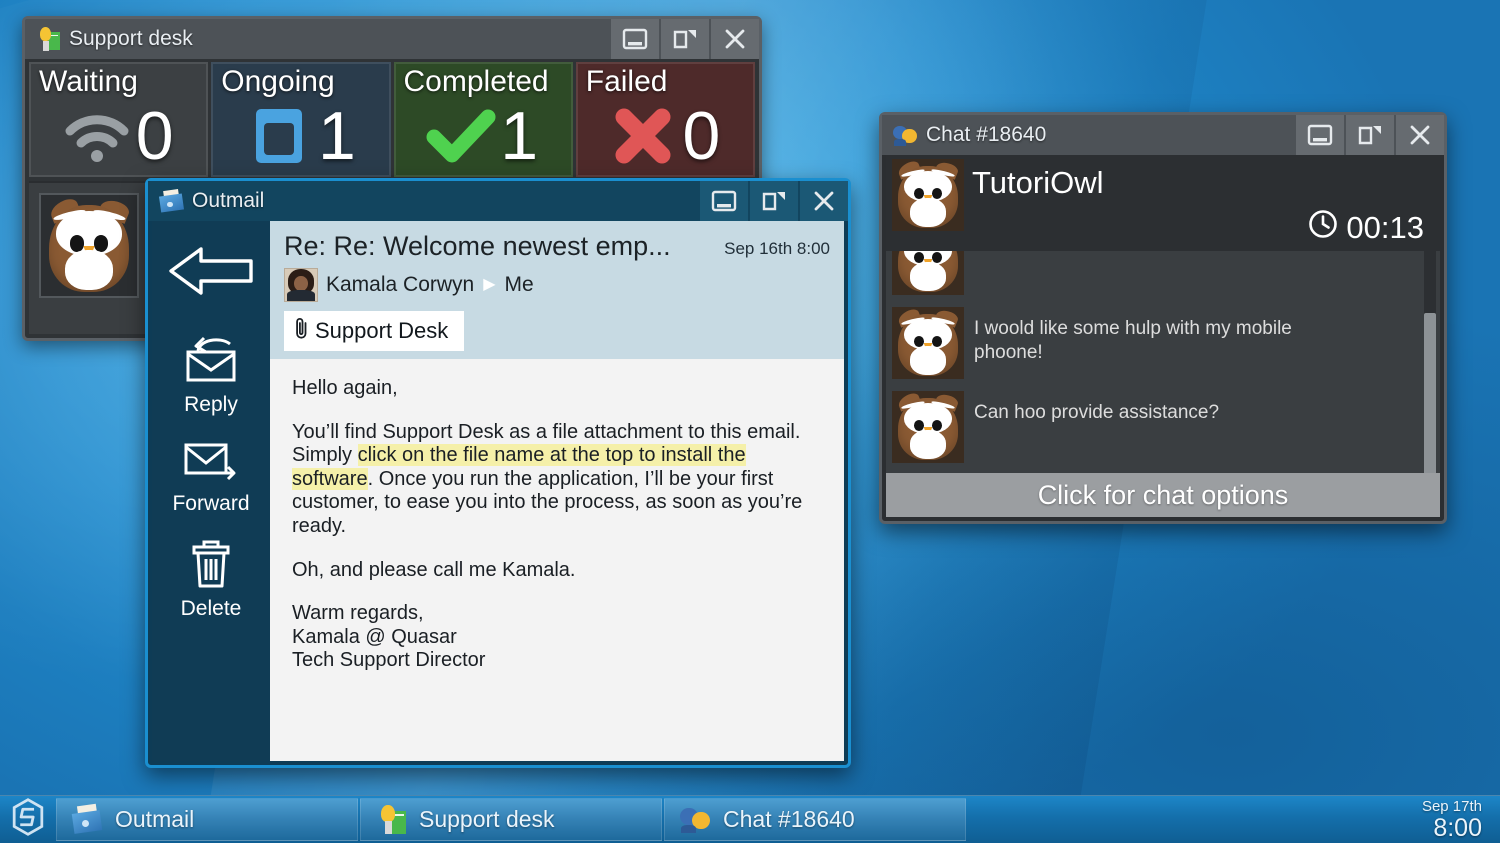  Describe the element at coordinates (382, 330) in the screenshot. I see `attachment-name: Support Desk` at that location.